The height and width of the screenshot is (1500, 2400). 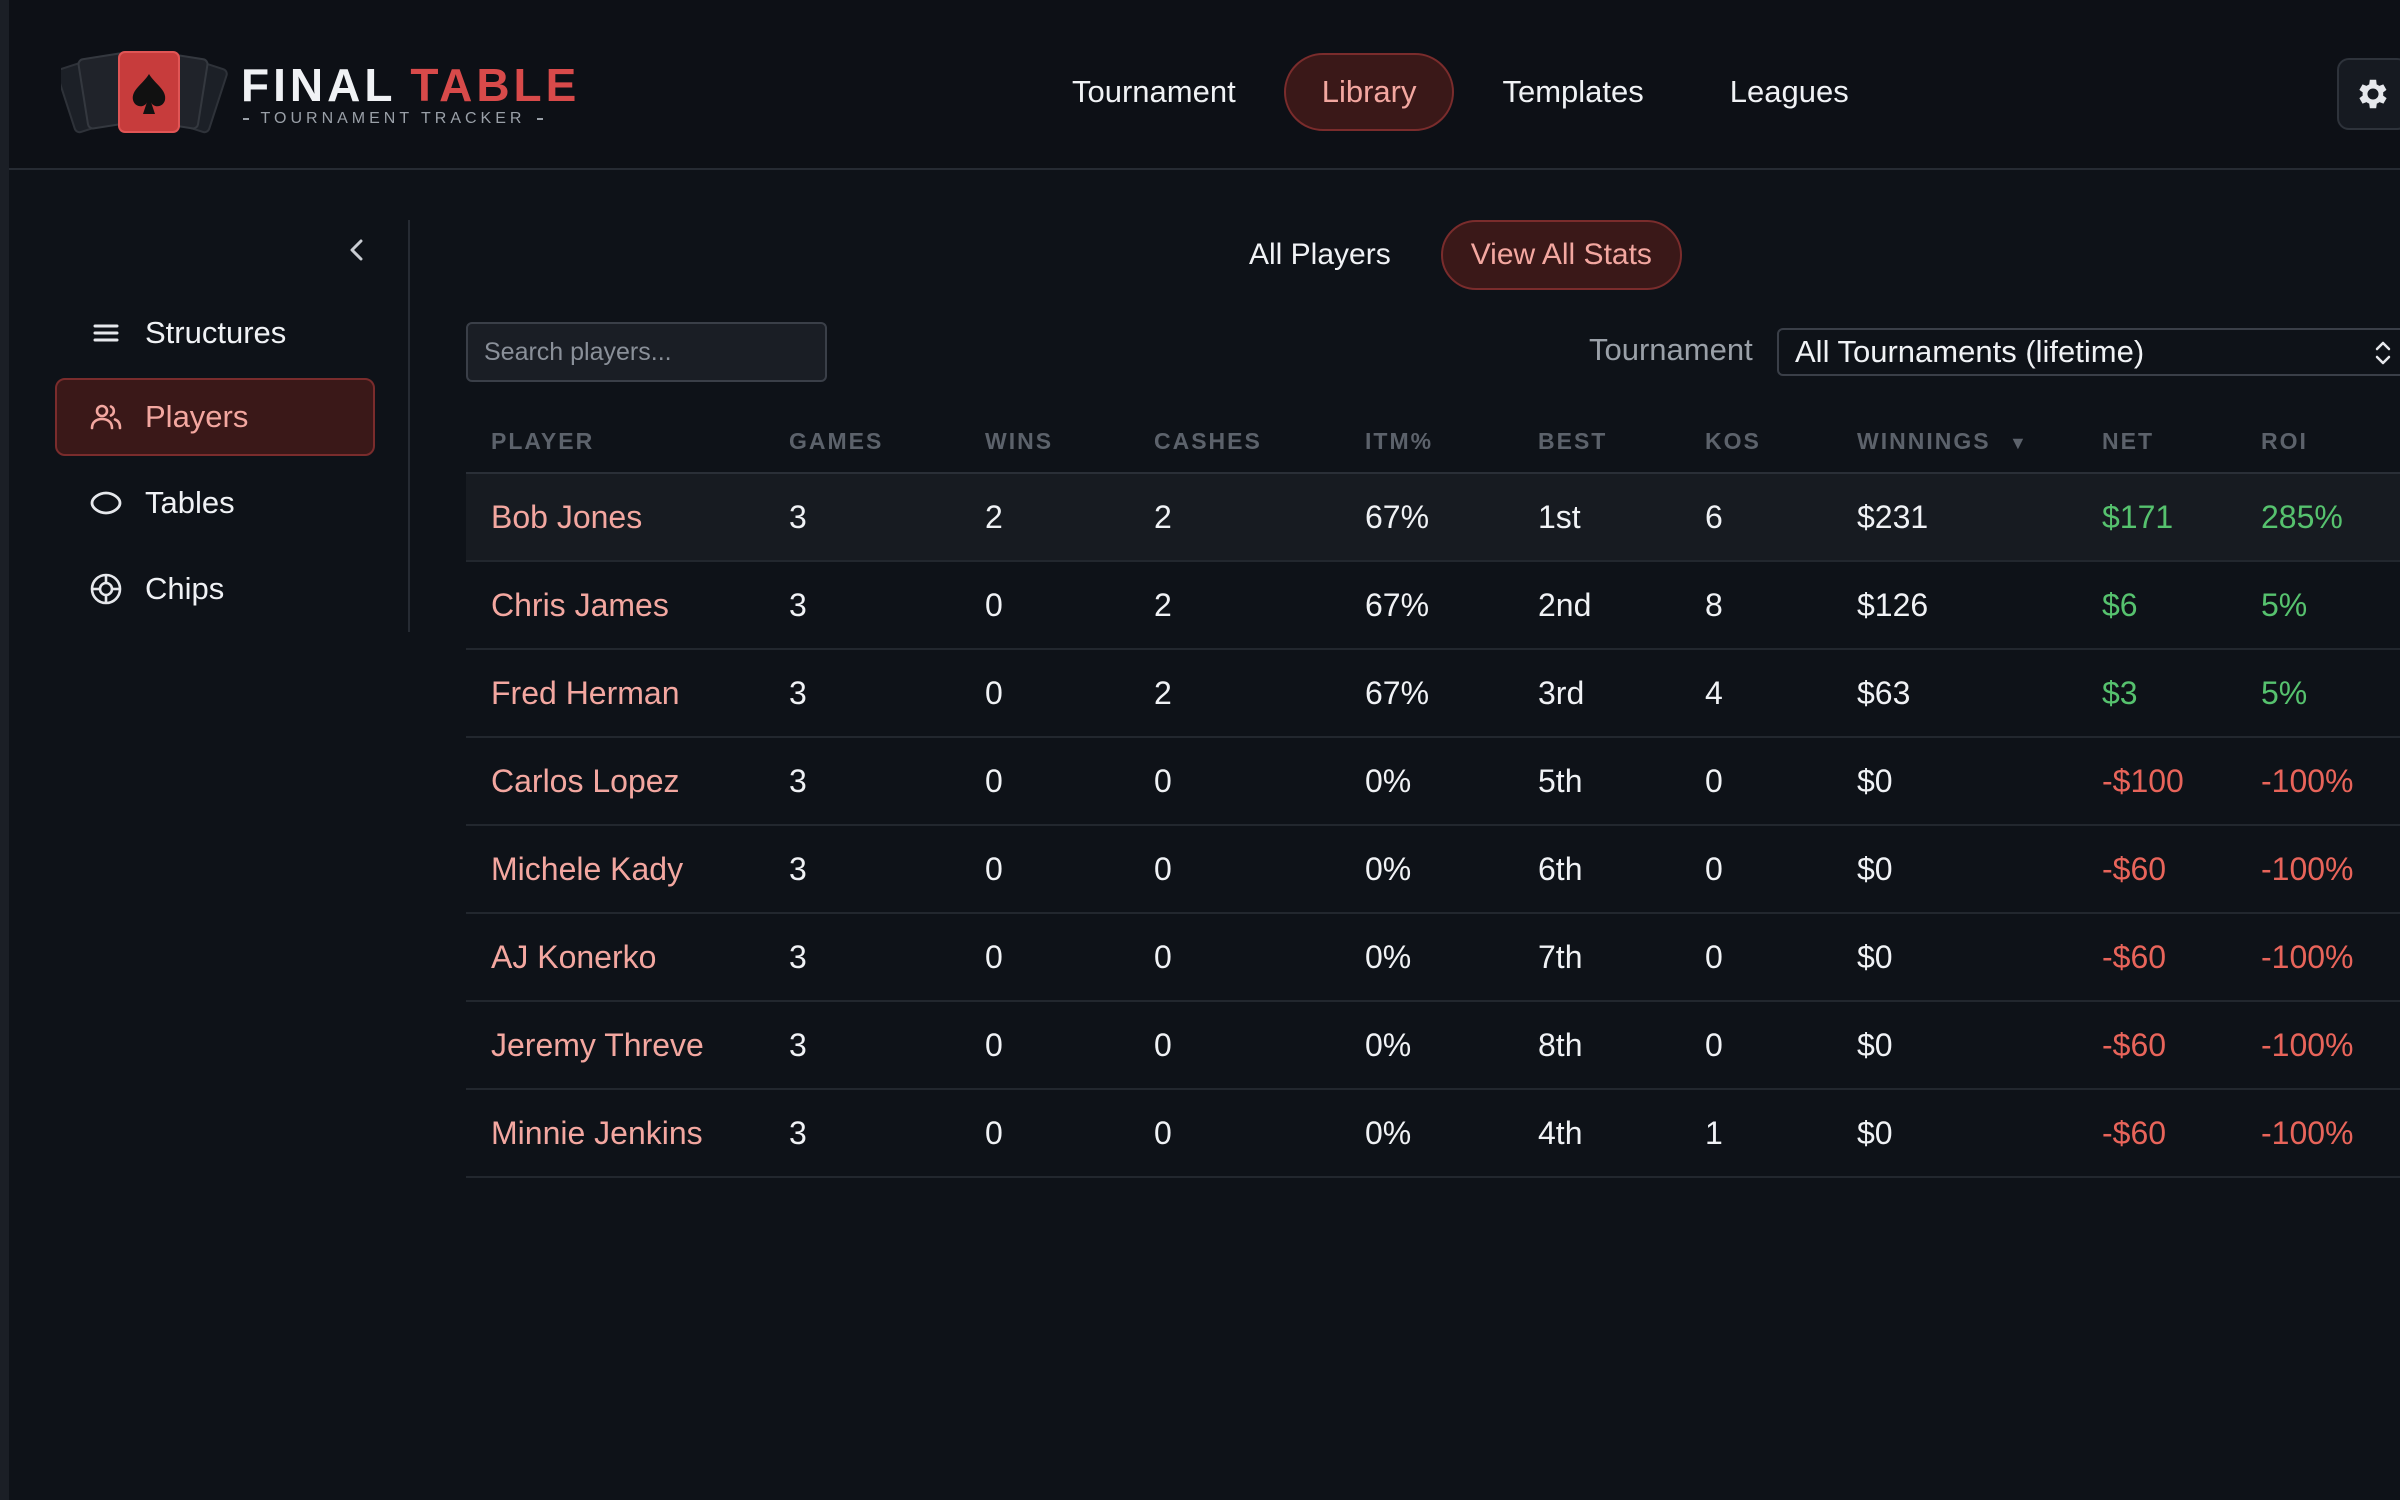 What do you see at coordinates (190, 502) in the screenshot?
I see `sidebar-item-label: Tables` at bounding box center [190, 502].